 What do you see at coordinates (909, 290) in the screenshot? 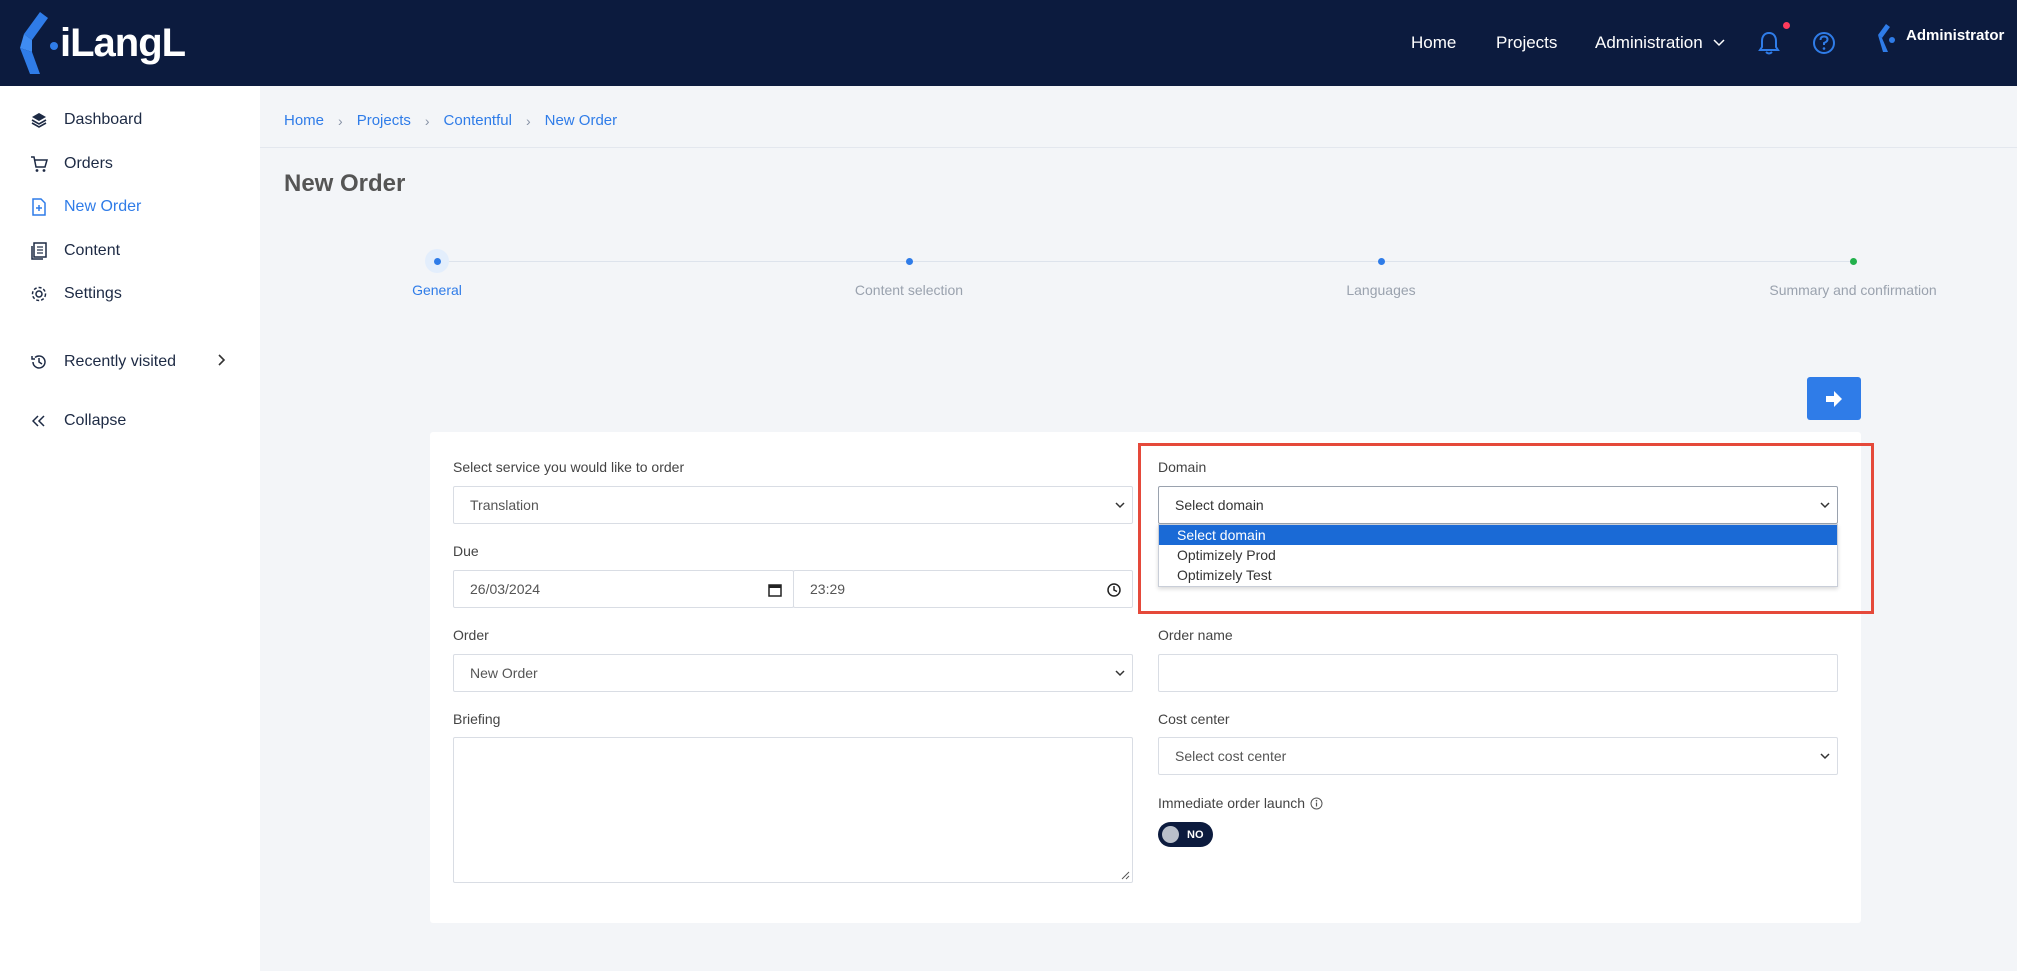
I see `step-label-content-selection: Content selection` at bounding box center [909, 290].